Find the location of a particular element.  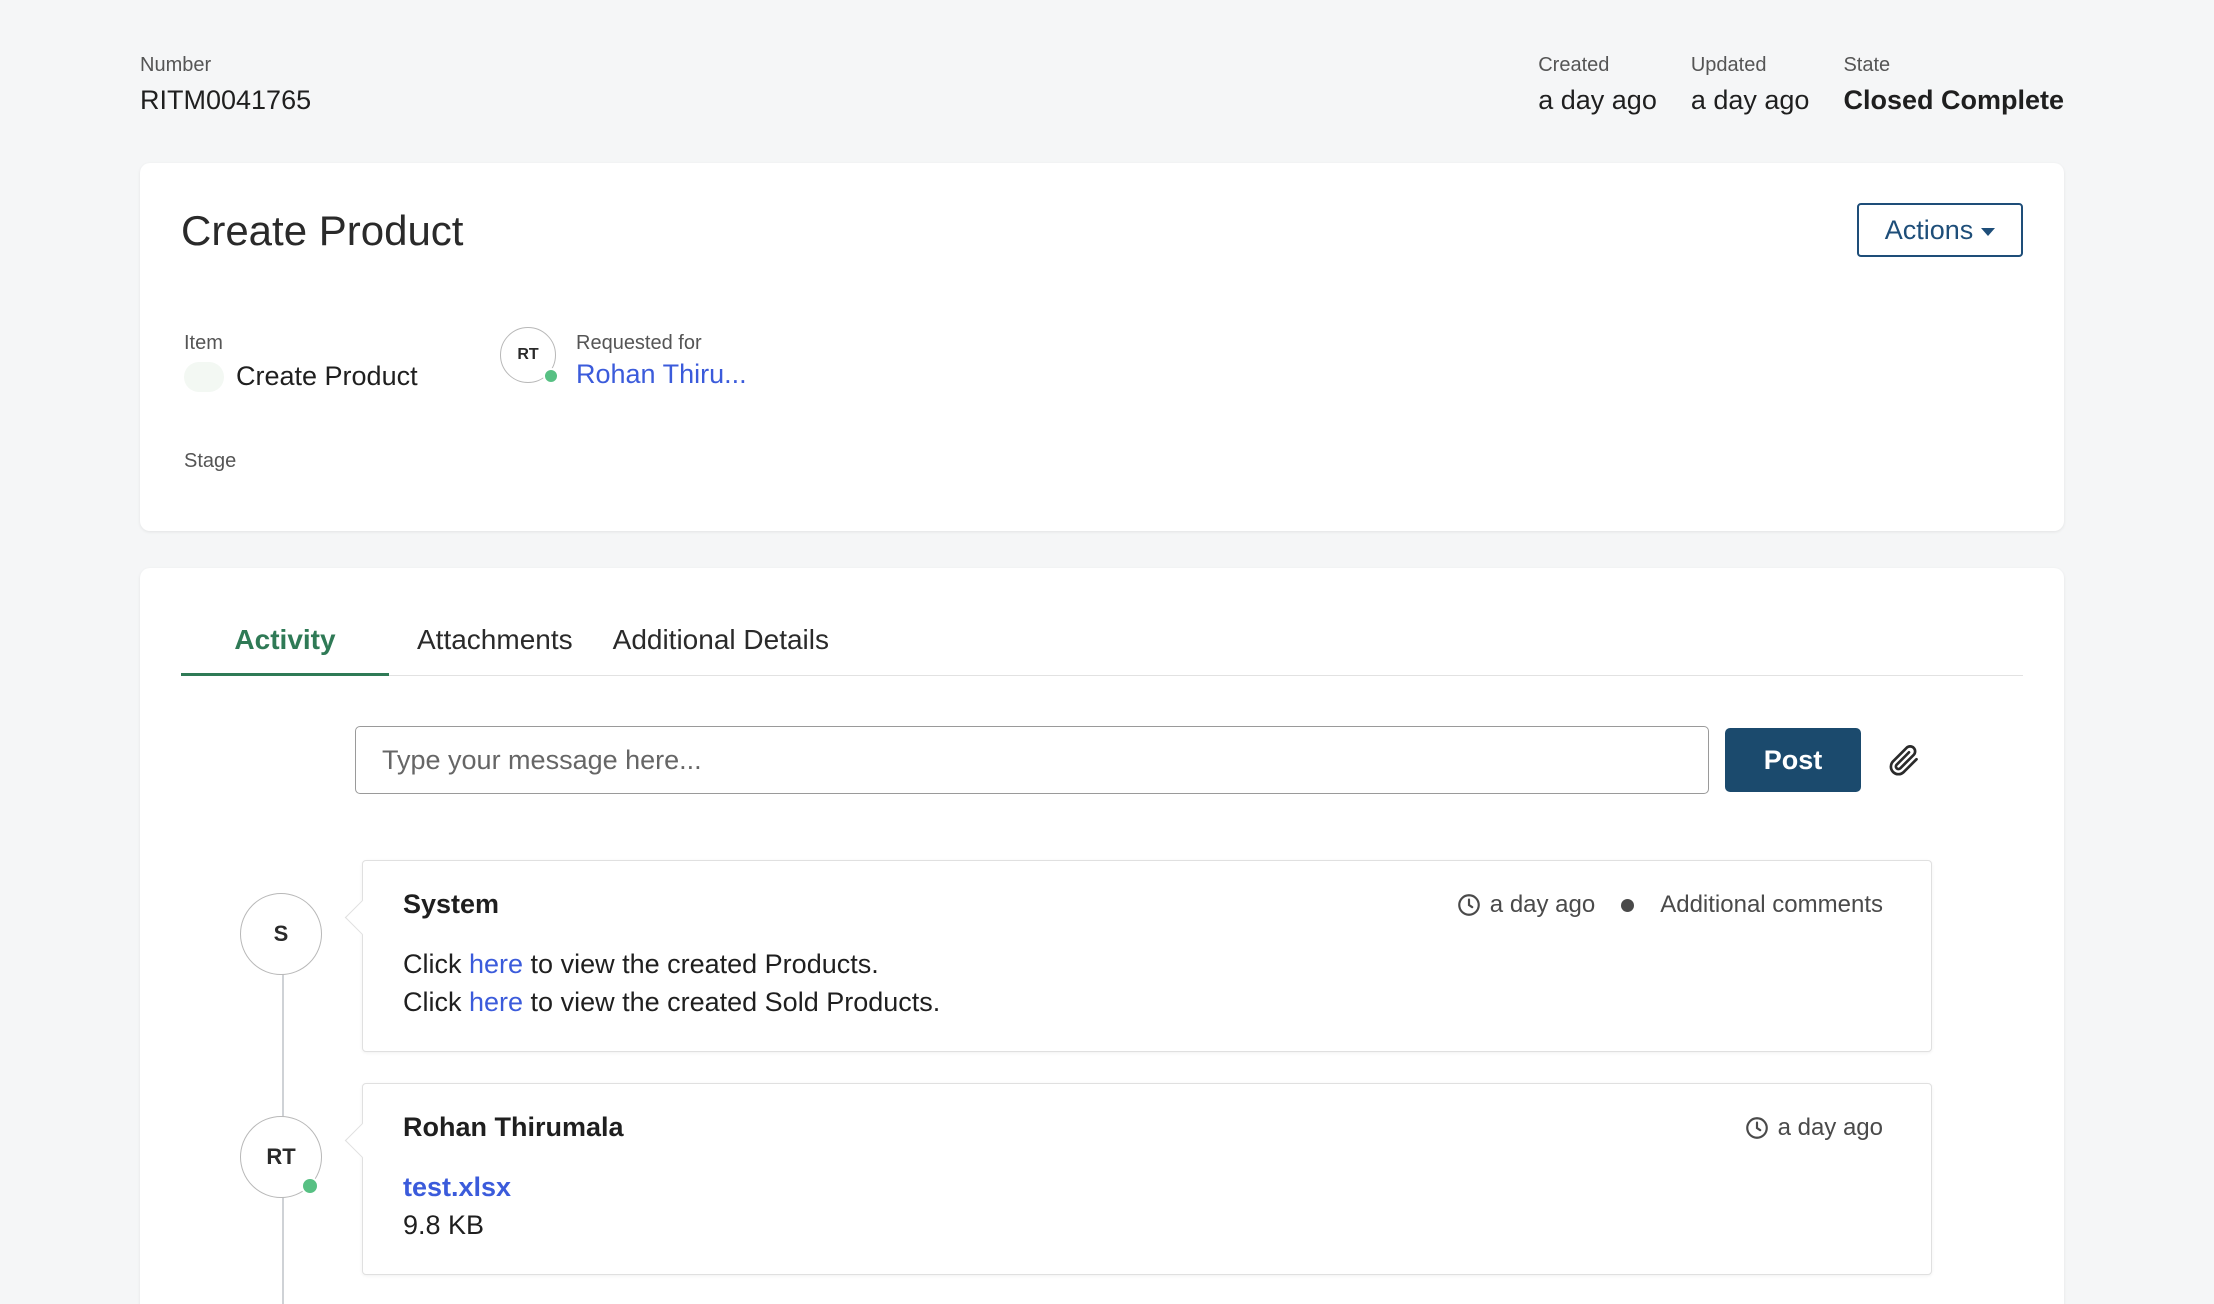

state-field: State Closed Complete is located at coordinates (1953, 87).